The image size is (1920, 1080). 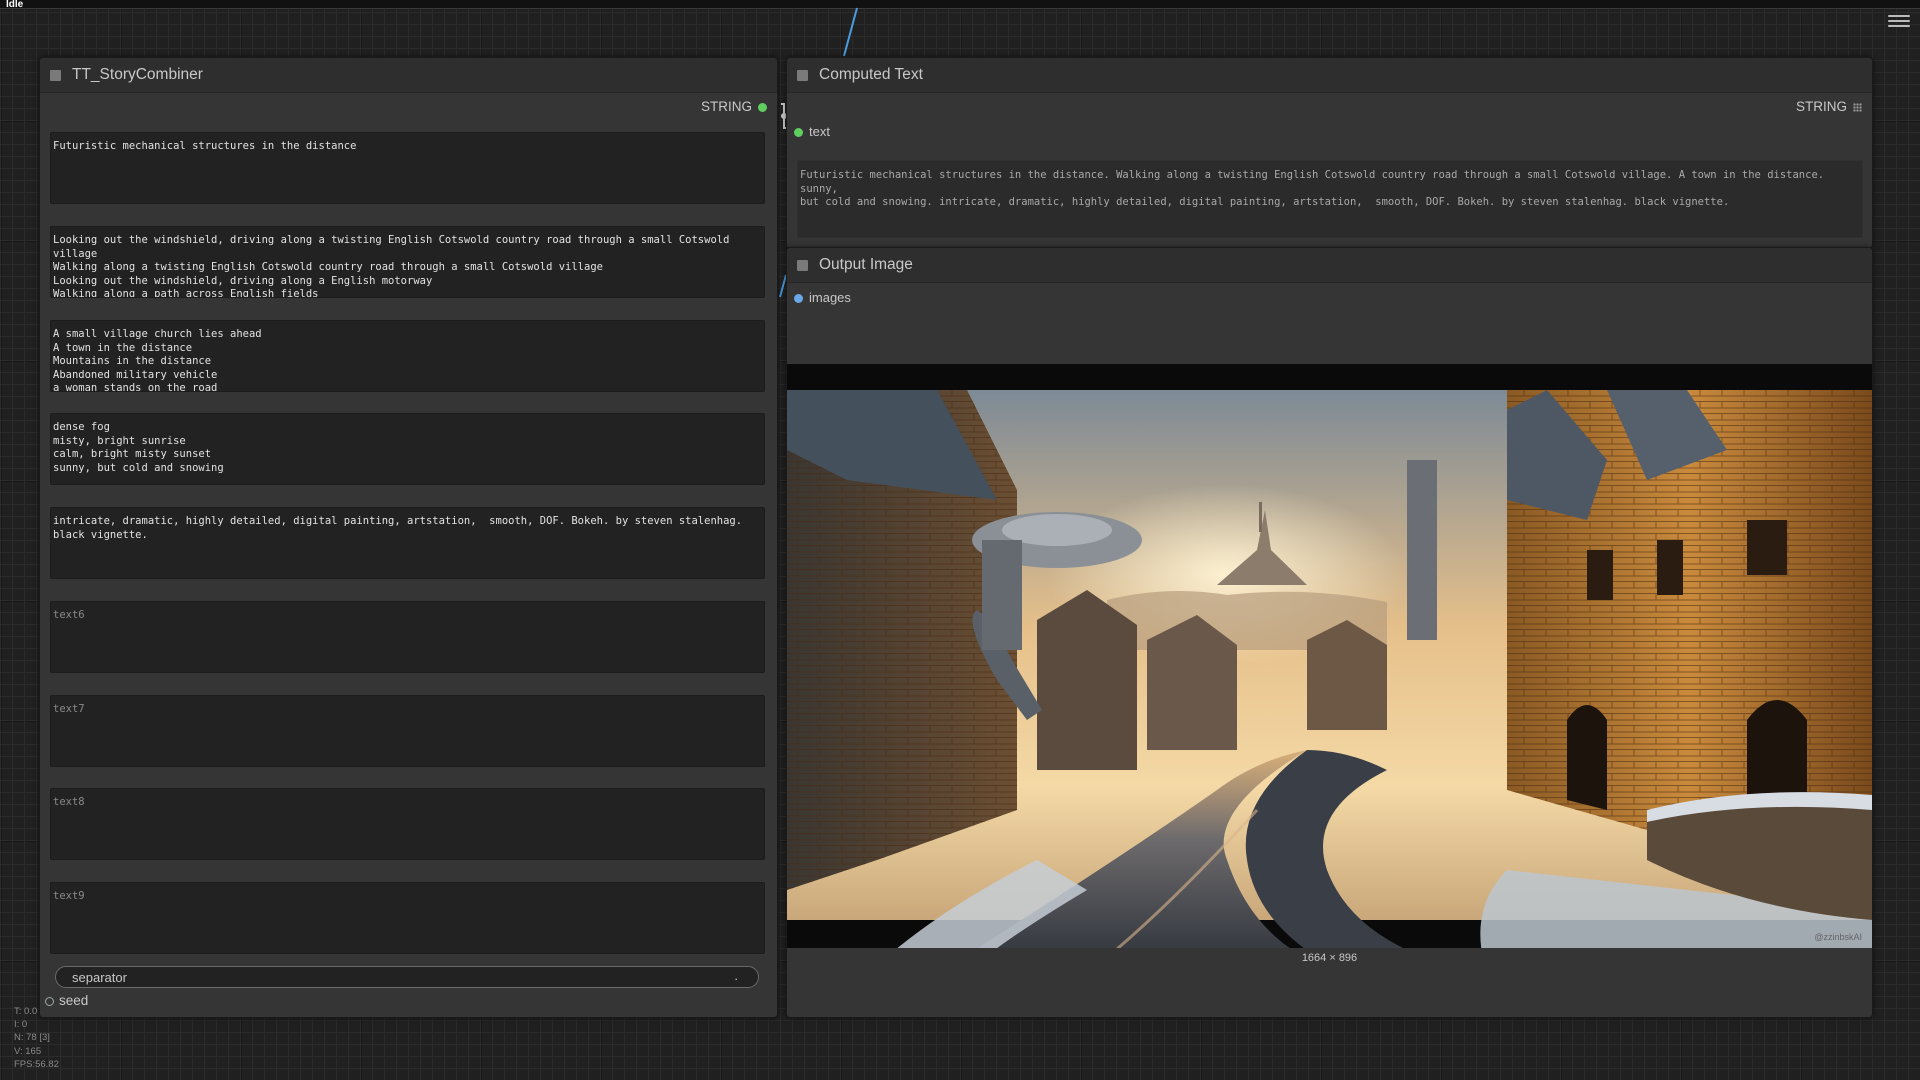 I want to click on image-dimensions-label: 1664 × 896, so click(x=1329, y=958).